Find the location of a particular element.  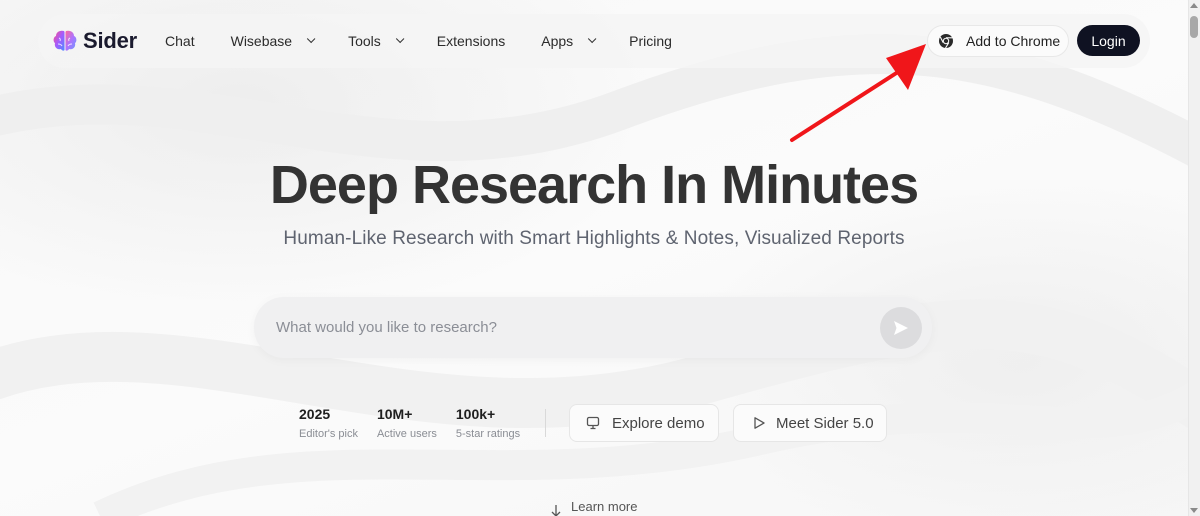

red-arrow-icon is located at coordinates (858, 93).